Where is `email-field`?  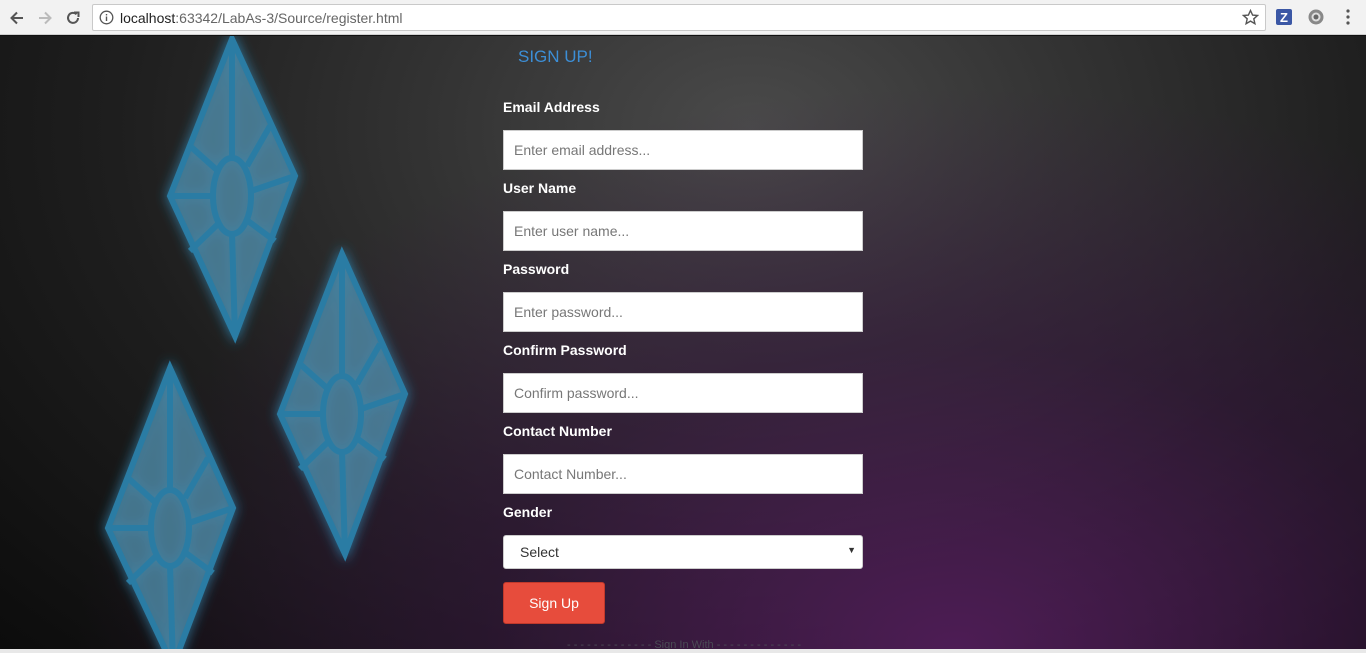 email-field is located at coordinates (683, 150).